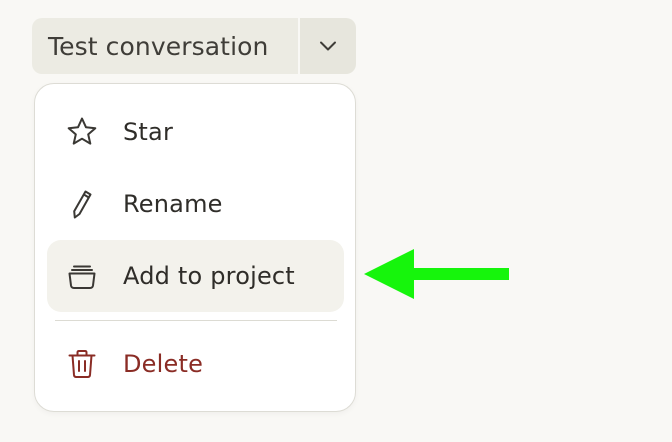  I want to click on menu-item-label: Delete, so click(163, 364).